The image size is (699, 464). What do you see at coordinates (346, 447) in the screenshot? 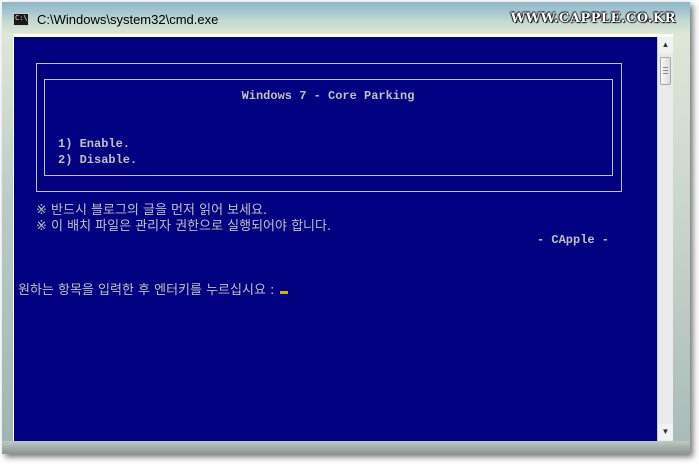
I see `window-frame-bottom` at bounding box center [346, 447].